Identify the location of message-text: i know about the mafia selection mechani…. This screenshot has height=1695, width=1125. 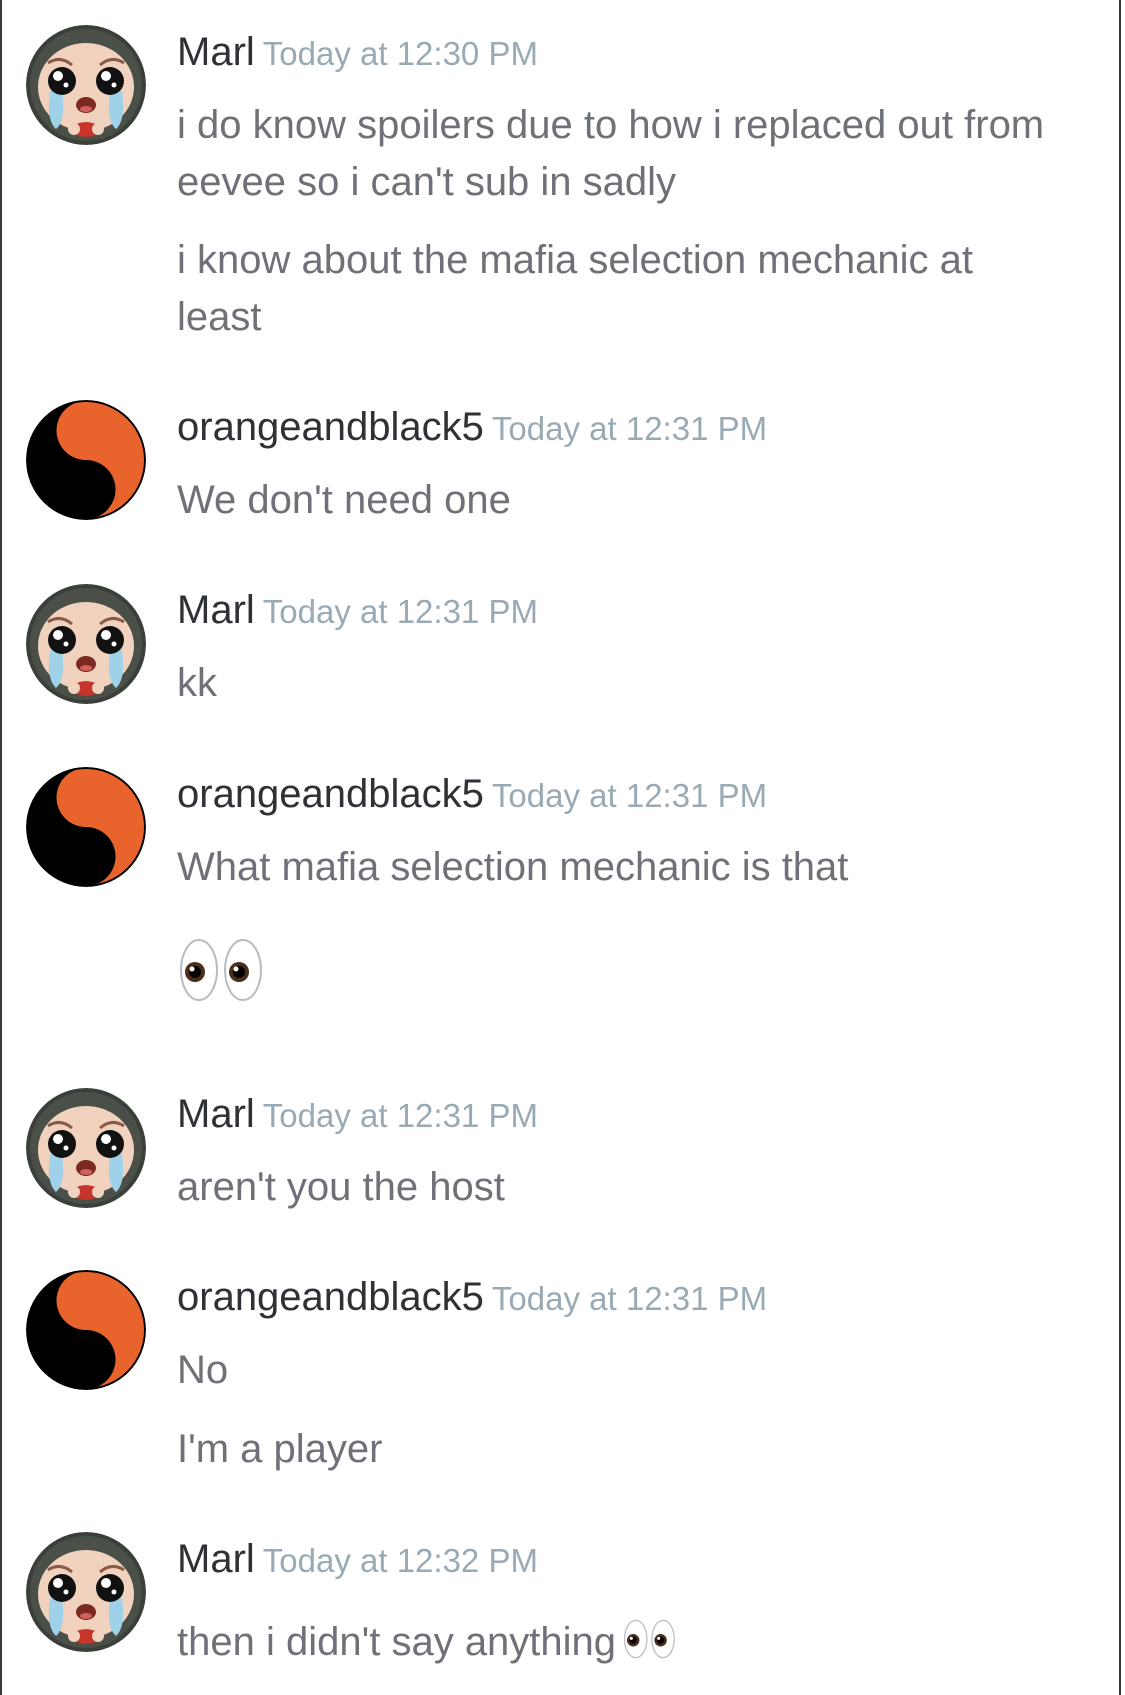
(575, 288).